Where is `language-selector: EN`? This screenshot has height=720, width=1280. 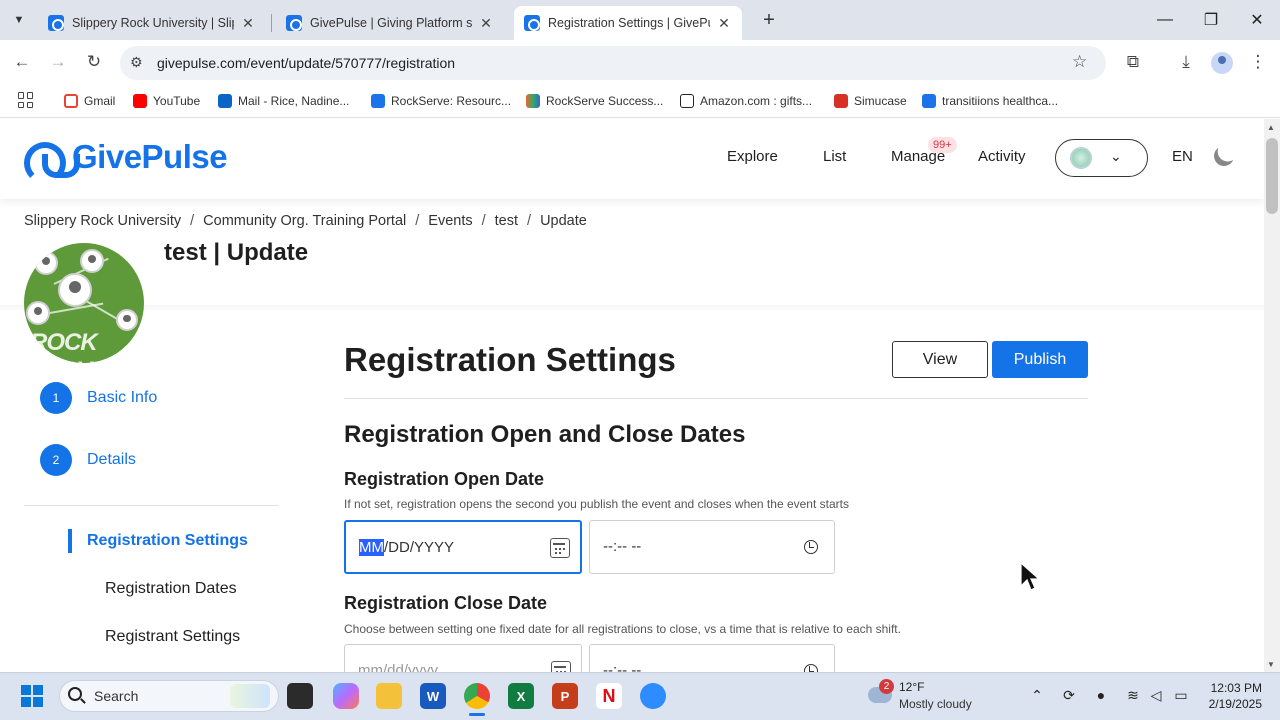 language-selector: EN is located at coordinates (1182, 156).